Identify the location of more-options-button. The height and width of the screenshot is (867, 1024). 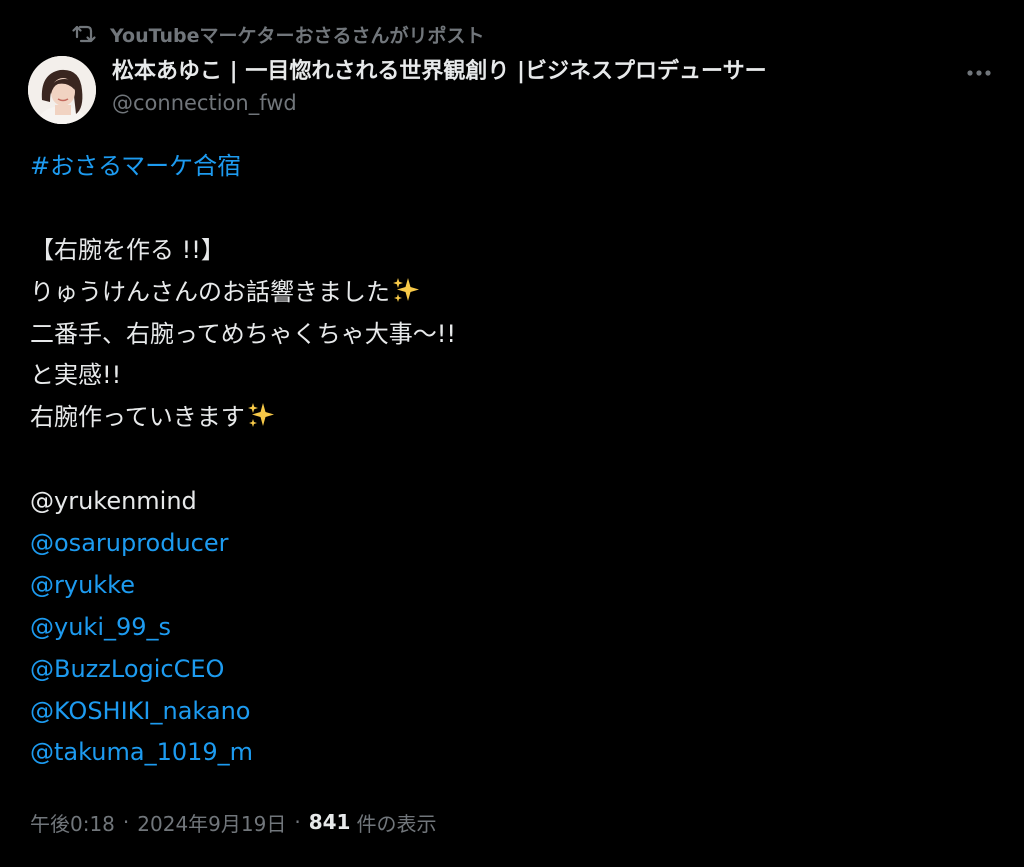
(979, 73).